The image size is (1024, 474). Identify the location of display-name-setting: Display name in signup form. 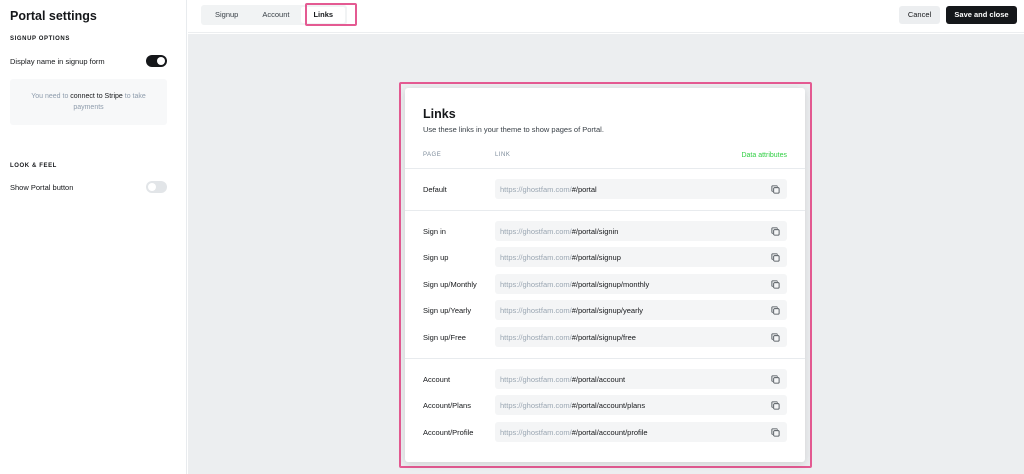
(88, 61).